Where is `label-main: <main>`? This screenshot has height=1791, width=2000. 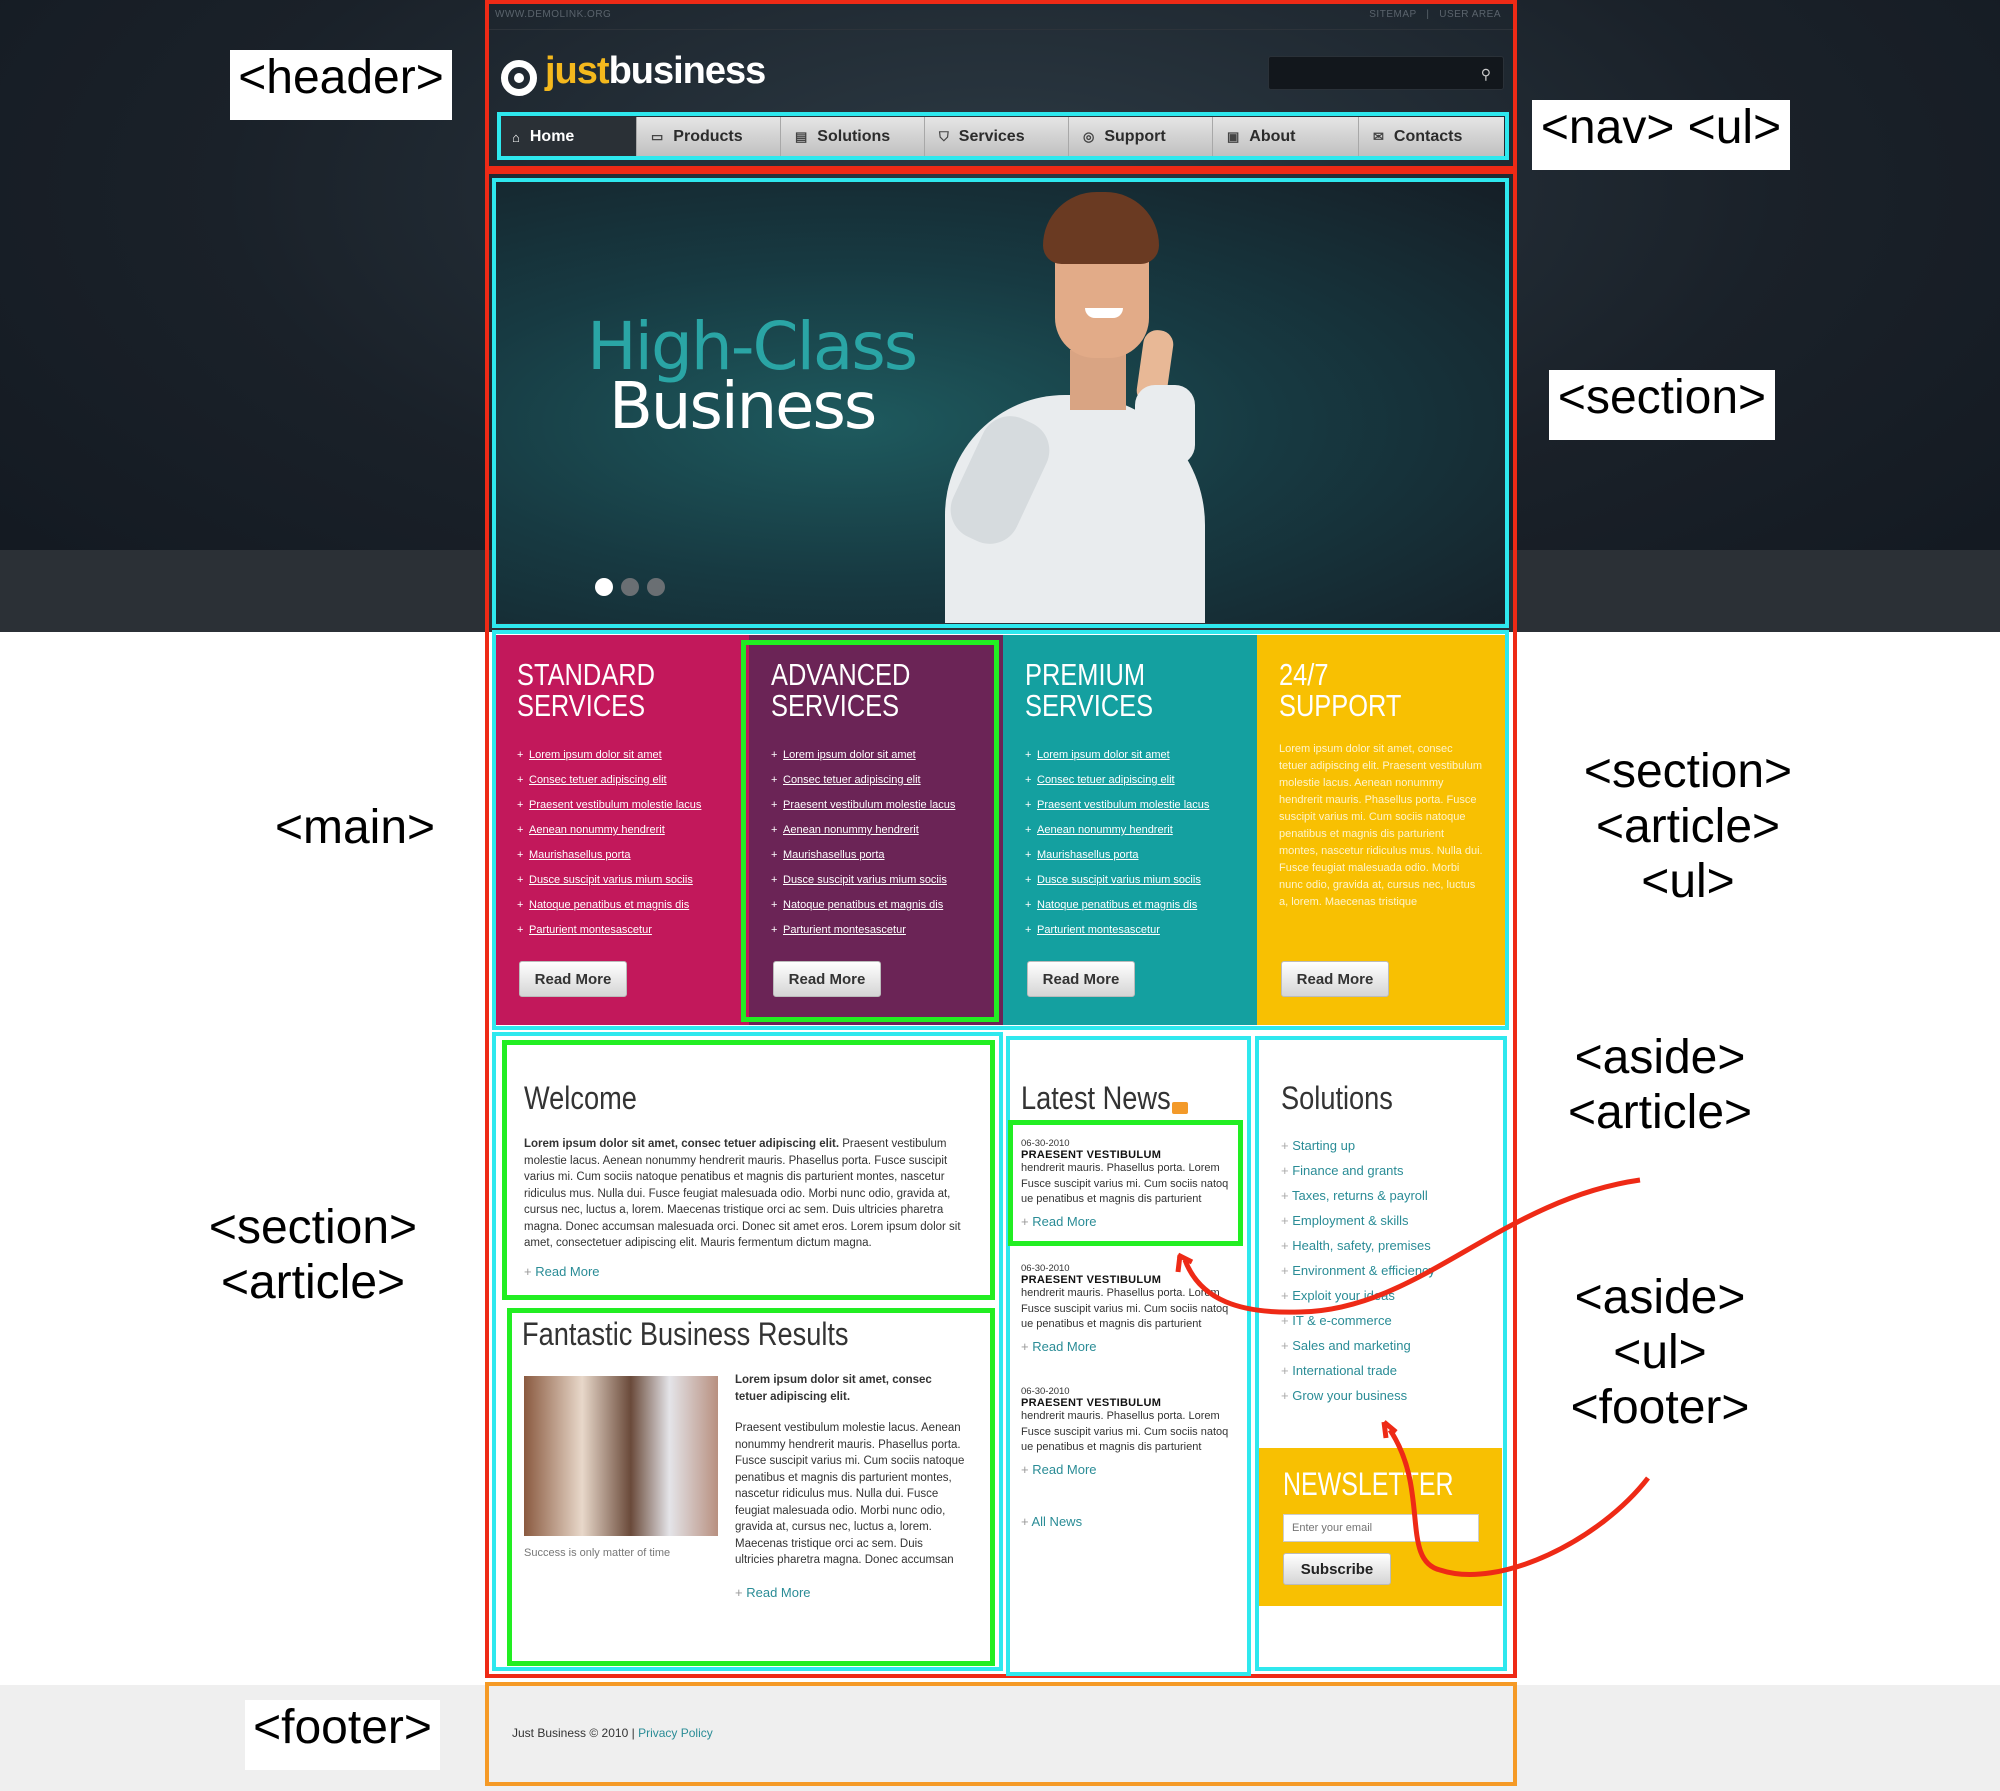 label-main: <main> is located at coordinates (355, 835).